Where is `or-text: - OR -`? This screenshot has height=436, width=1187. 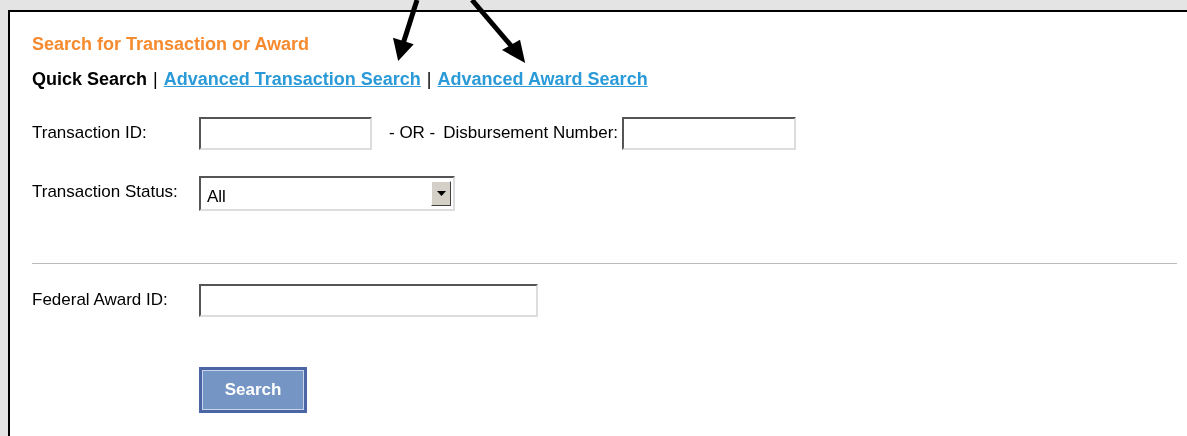 or-text: - OR - is located at coordinates (412, 132).